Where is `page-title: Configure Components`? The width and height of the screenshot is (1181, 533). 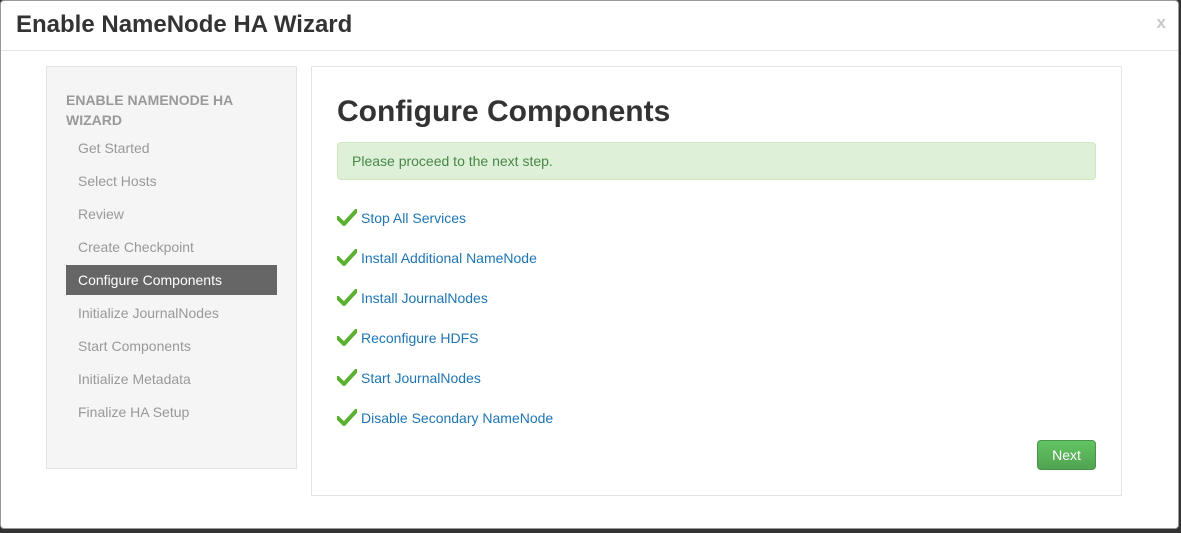
page-title: Configure Components is located at coordinates (504, 111).